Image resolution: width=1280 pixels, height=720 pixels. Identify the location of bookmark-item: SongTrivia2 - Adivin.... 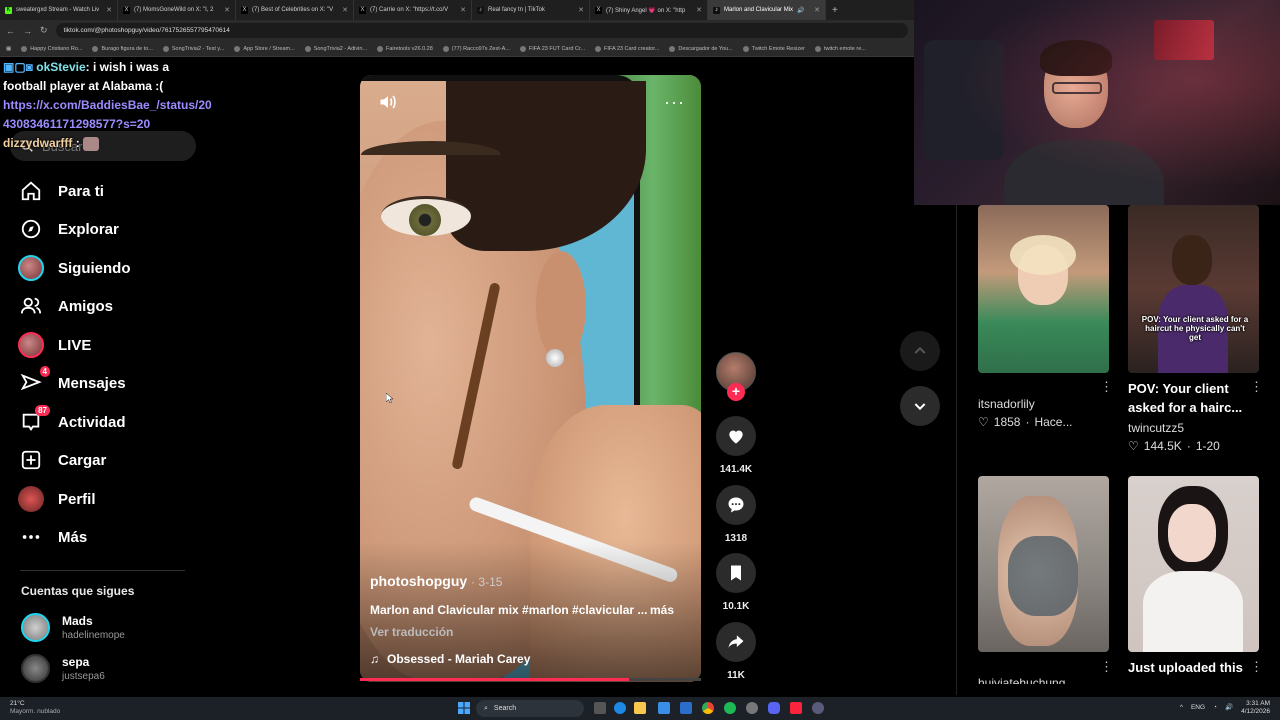
(335, 48).